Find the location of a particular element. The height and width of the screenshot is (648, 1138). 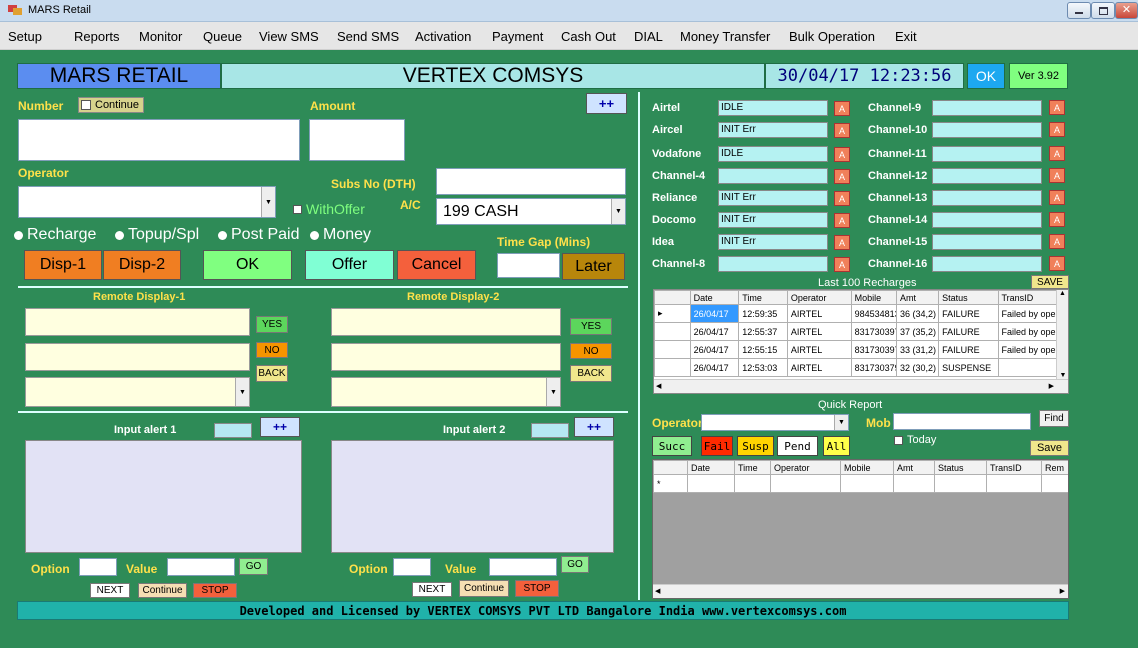

filter-susp-button: Susp is located at coordinates (755, 446).